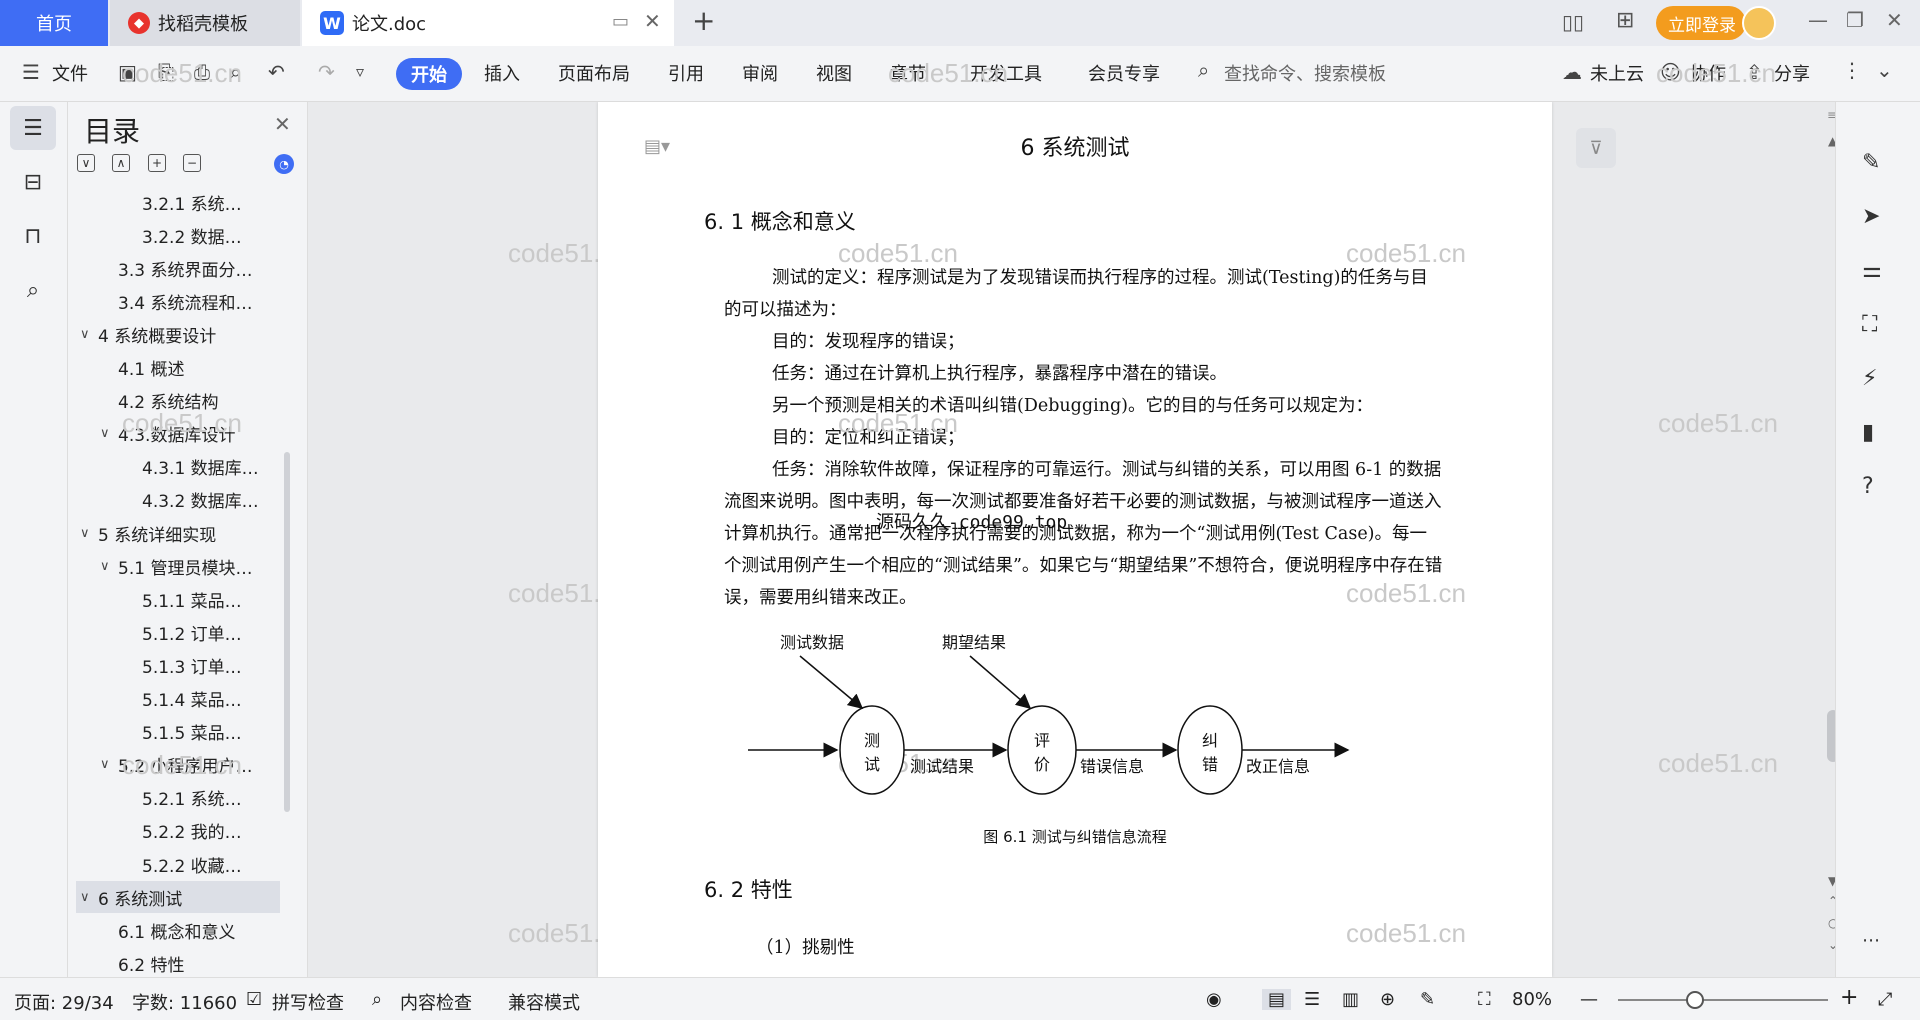 This screenshot has width=1920, height=1020. Describe the element at coordinates (287, 632) in the screenshot. I see `toc-scrollbar` at that location.